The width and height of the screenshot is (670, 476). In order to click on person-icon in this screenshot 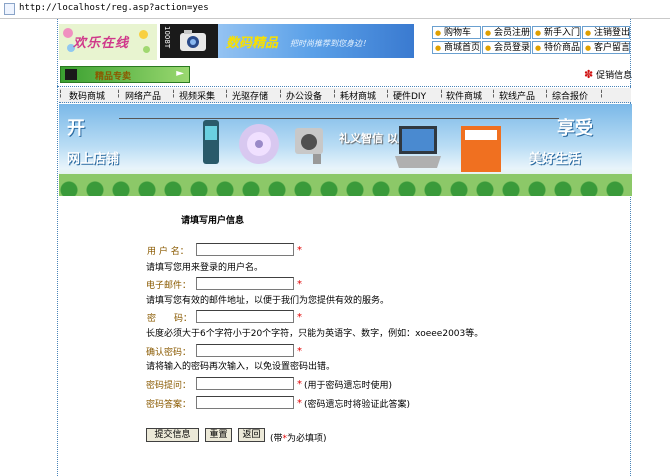, I will do `click(71, 74)`.